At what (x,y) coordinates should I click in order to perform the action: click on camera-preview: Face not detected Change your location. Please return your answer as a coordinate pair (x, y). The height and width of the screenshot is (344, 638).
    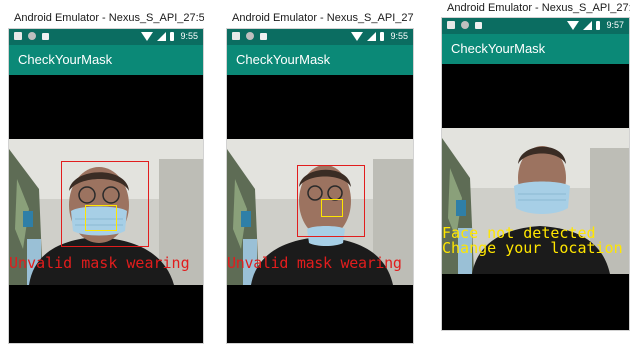
    Looking at the image, I should click on (535, 201).